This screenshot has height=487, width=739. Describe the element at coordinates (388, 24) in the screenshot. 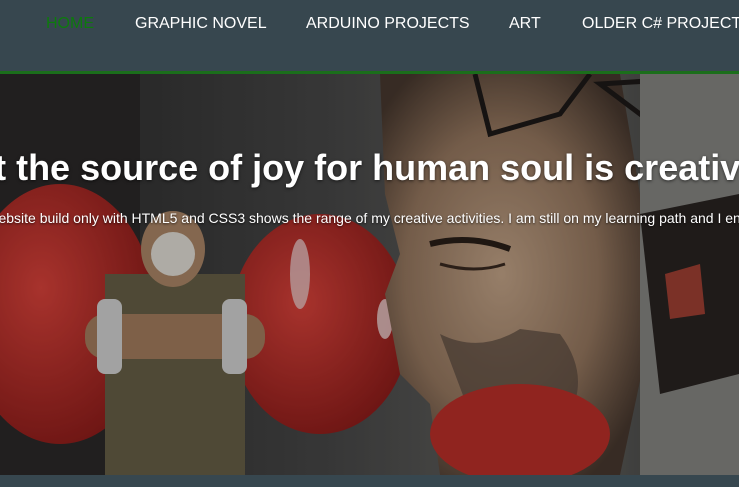

I see `nav-item-arduino-projects: ARDUINO PROJECTS` at that location.